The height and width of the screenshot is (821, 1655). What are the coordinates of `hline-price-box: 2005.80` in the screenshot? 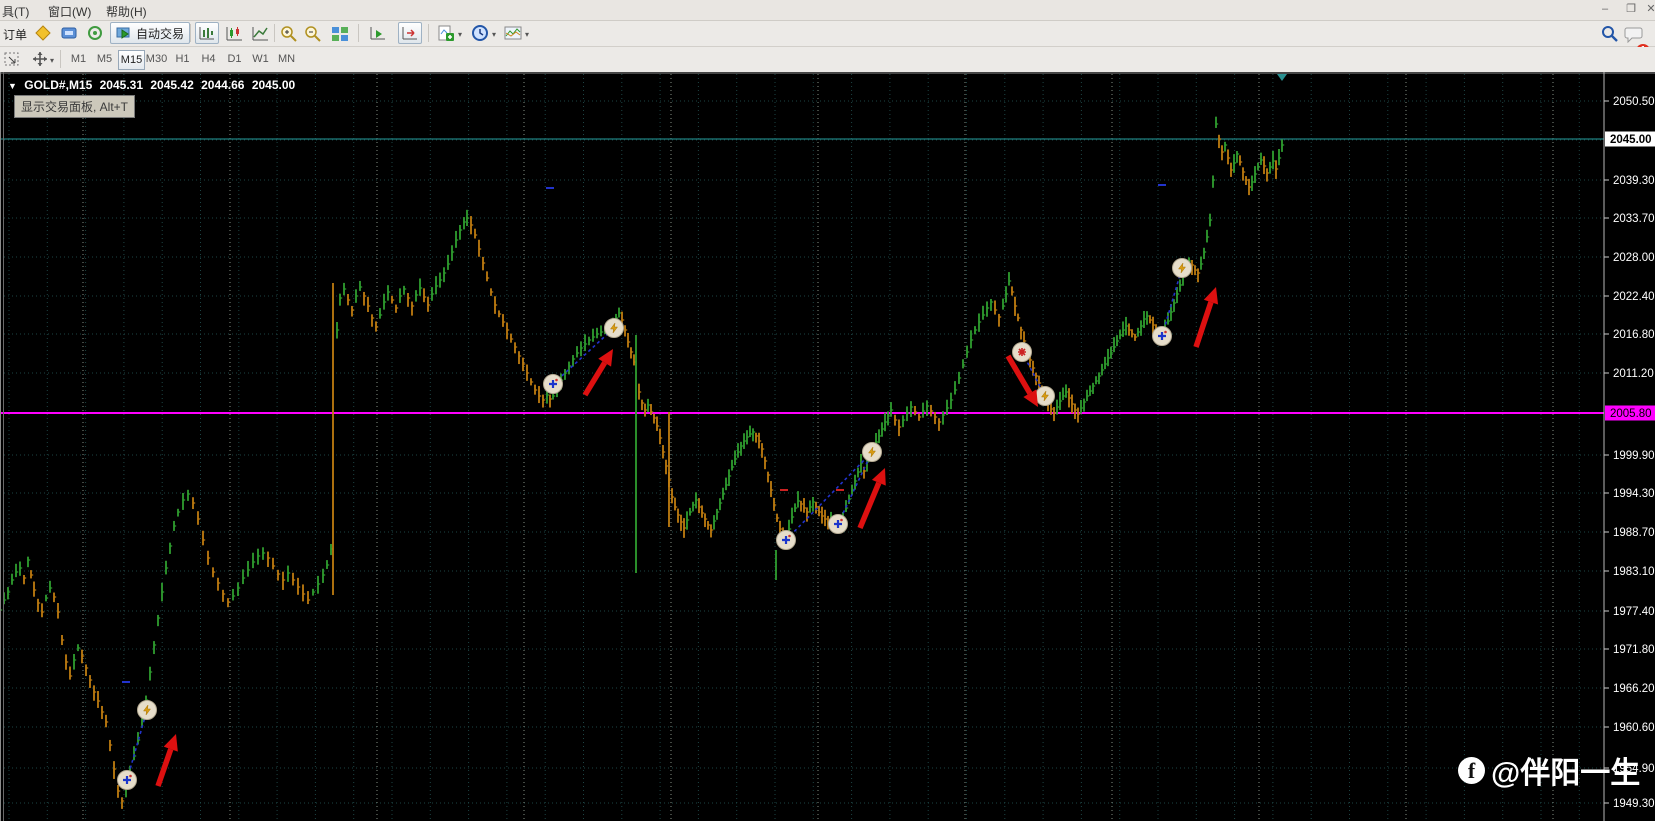 It's located at (1631, 414).